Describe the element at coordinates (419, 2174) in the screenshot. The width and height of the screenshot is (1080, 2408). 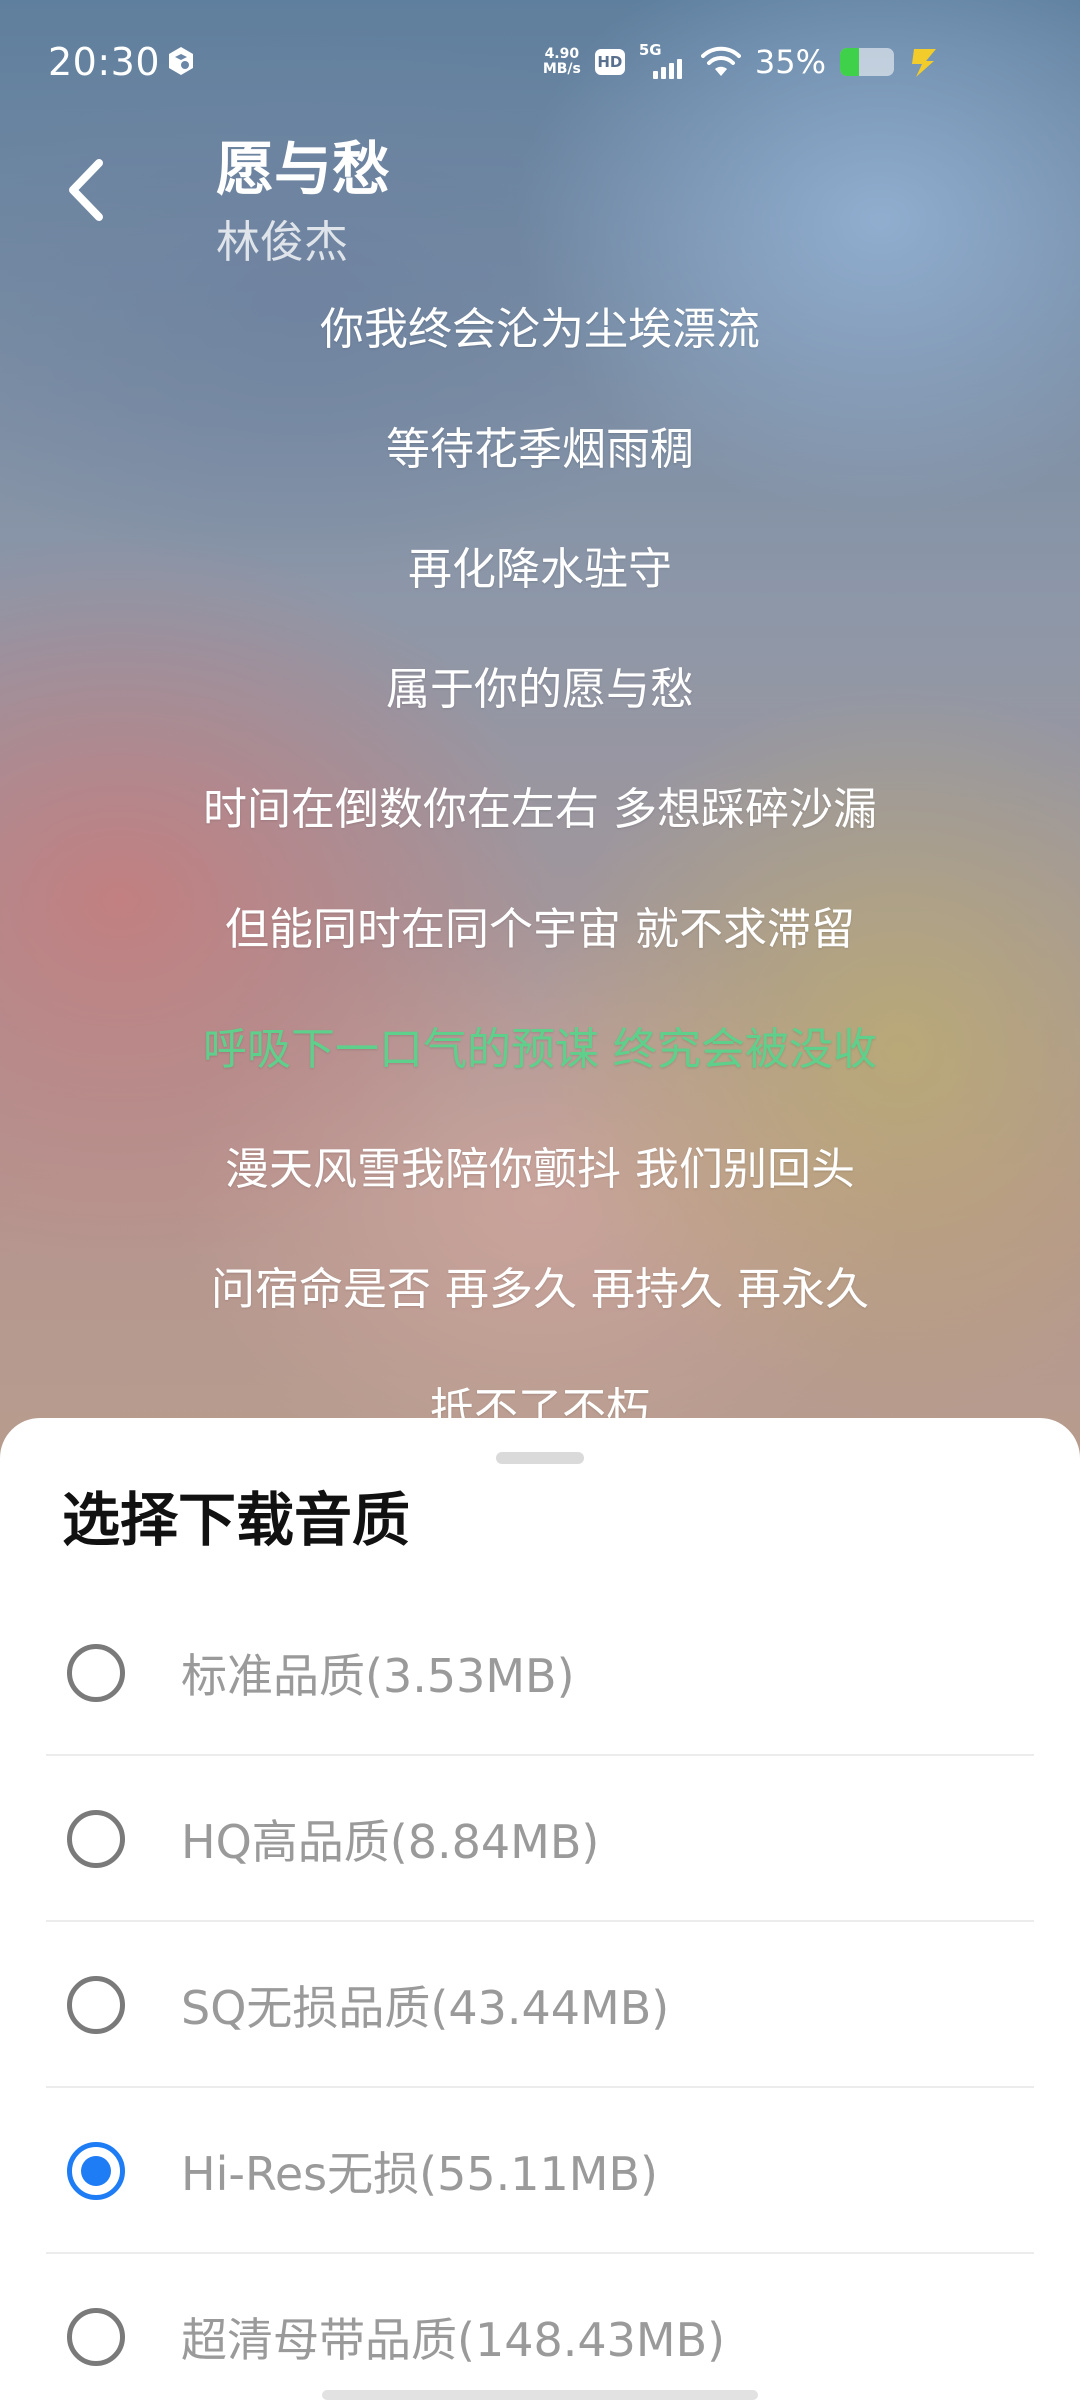
I see `quality-option-label: Hi-Res无损(55.11MB)` at that location.